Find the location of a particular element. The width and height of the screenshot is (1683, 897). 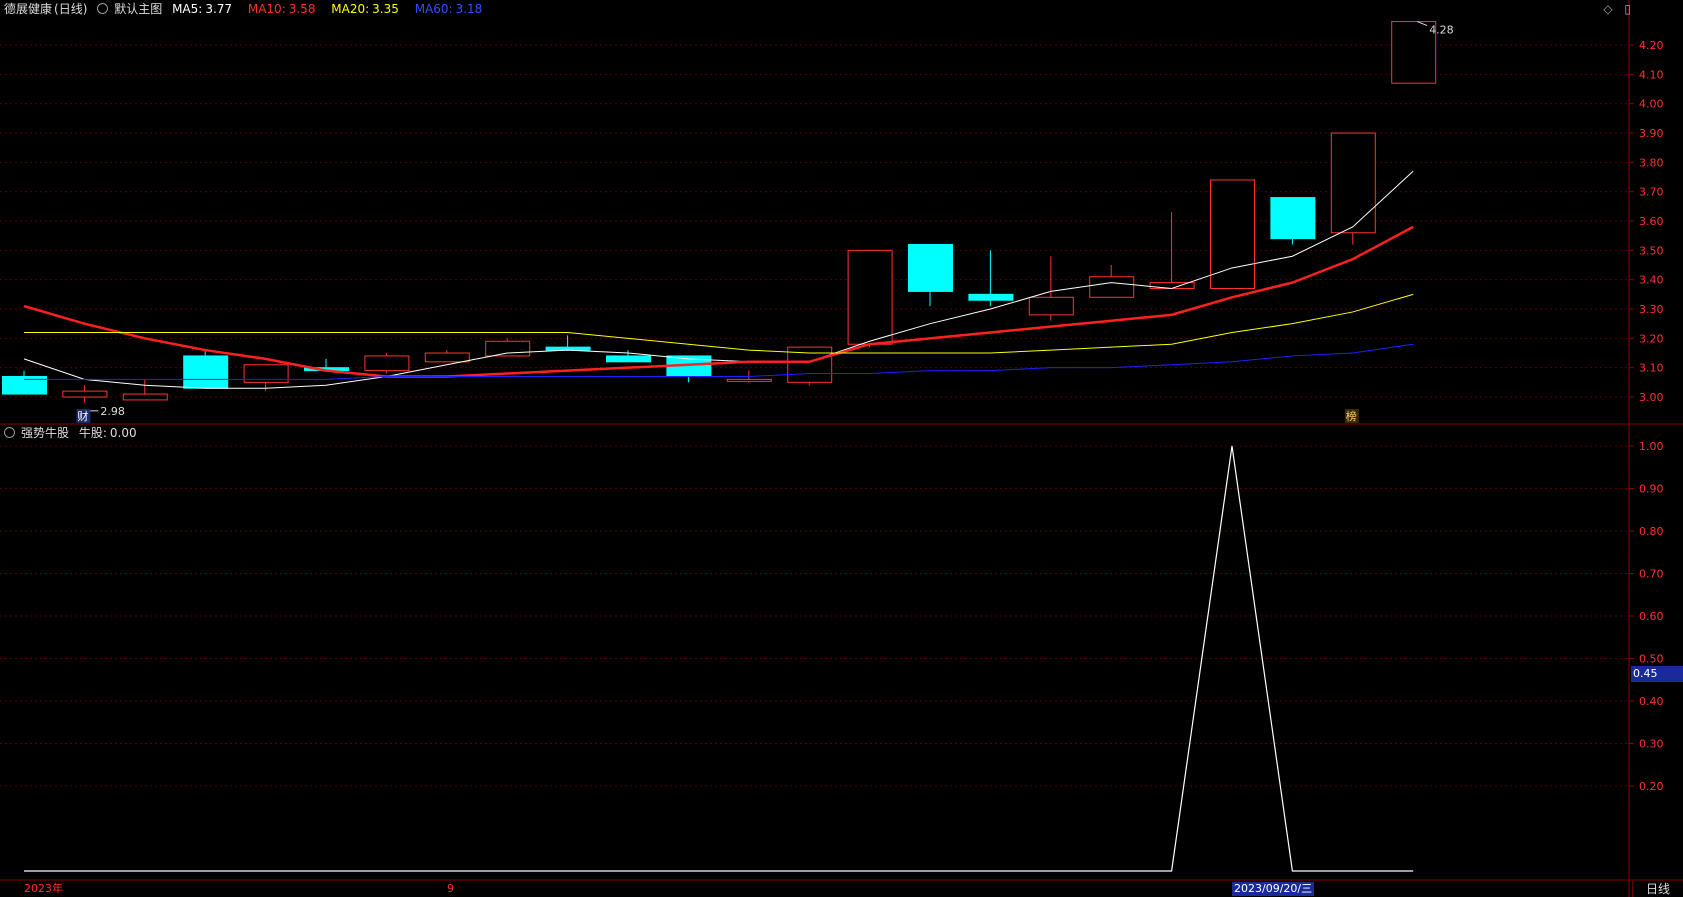

pane-toolbar: ◇ ▯ is located at coordinates (1613, 9).